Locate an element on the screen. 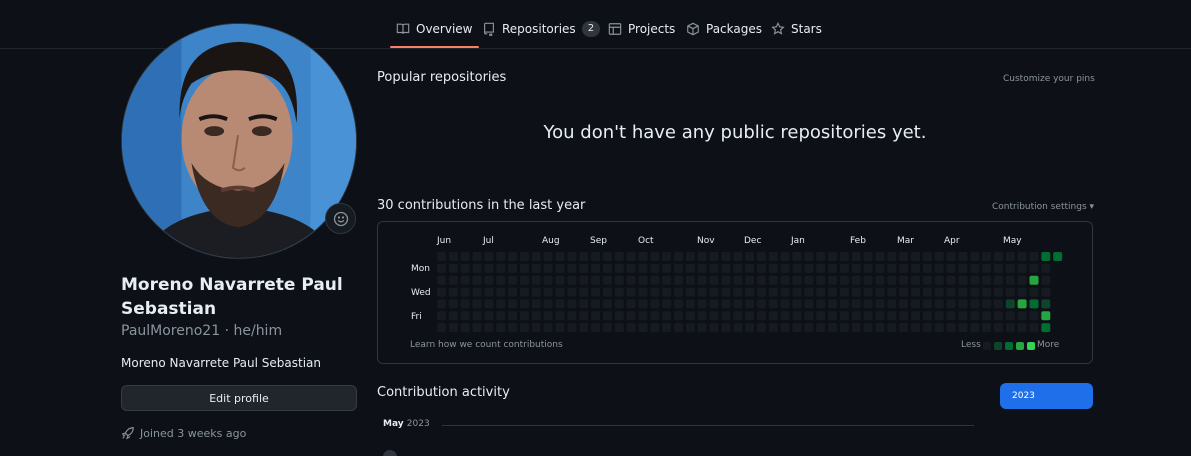  month-label: Oct is located at coordinates (646, 241).